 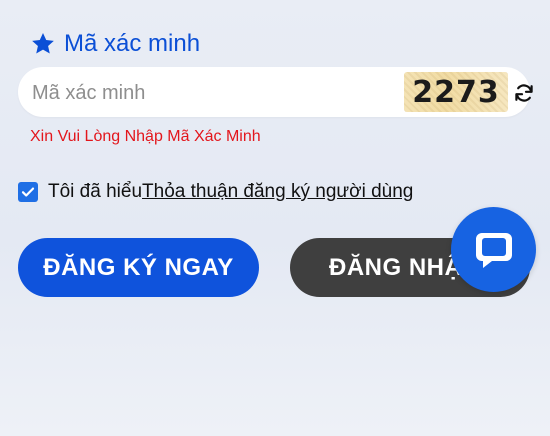 I want to click on refresh-captcha-button, so click(x=524, y=93).